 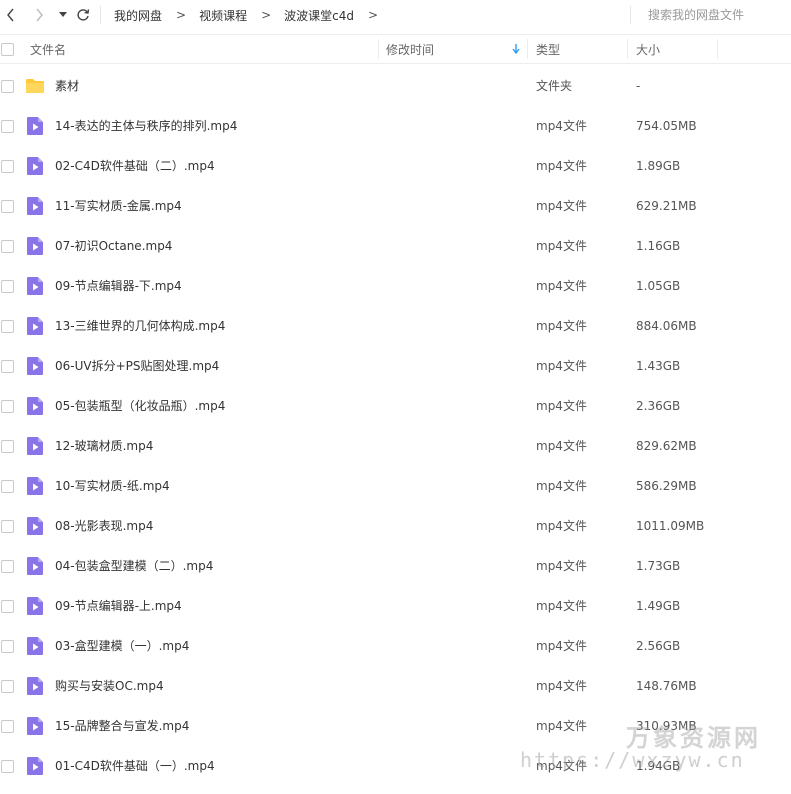 I want to click on column-header-type: 类型, so click(x=581, y=49).